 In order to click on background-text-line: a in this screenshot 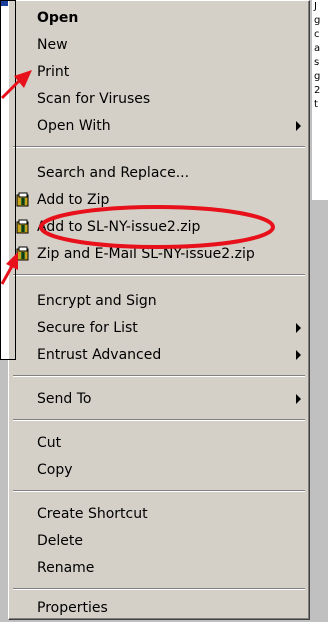, I will do `click(317, 48)`.